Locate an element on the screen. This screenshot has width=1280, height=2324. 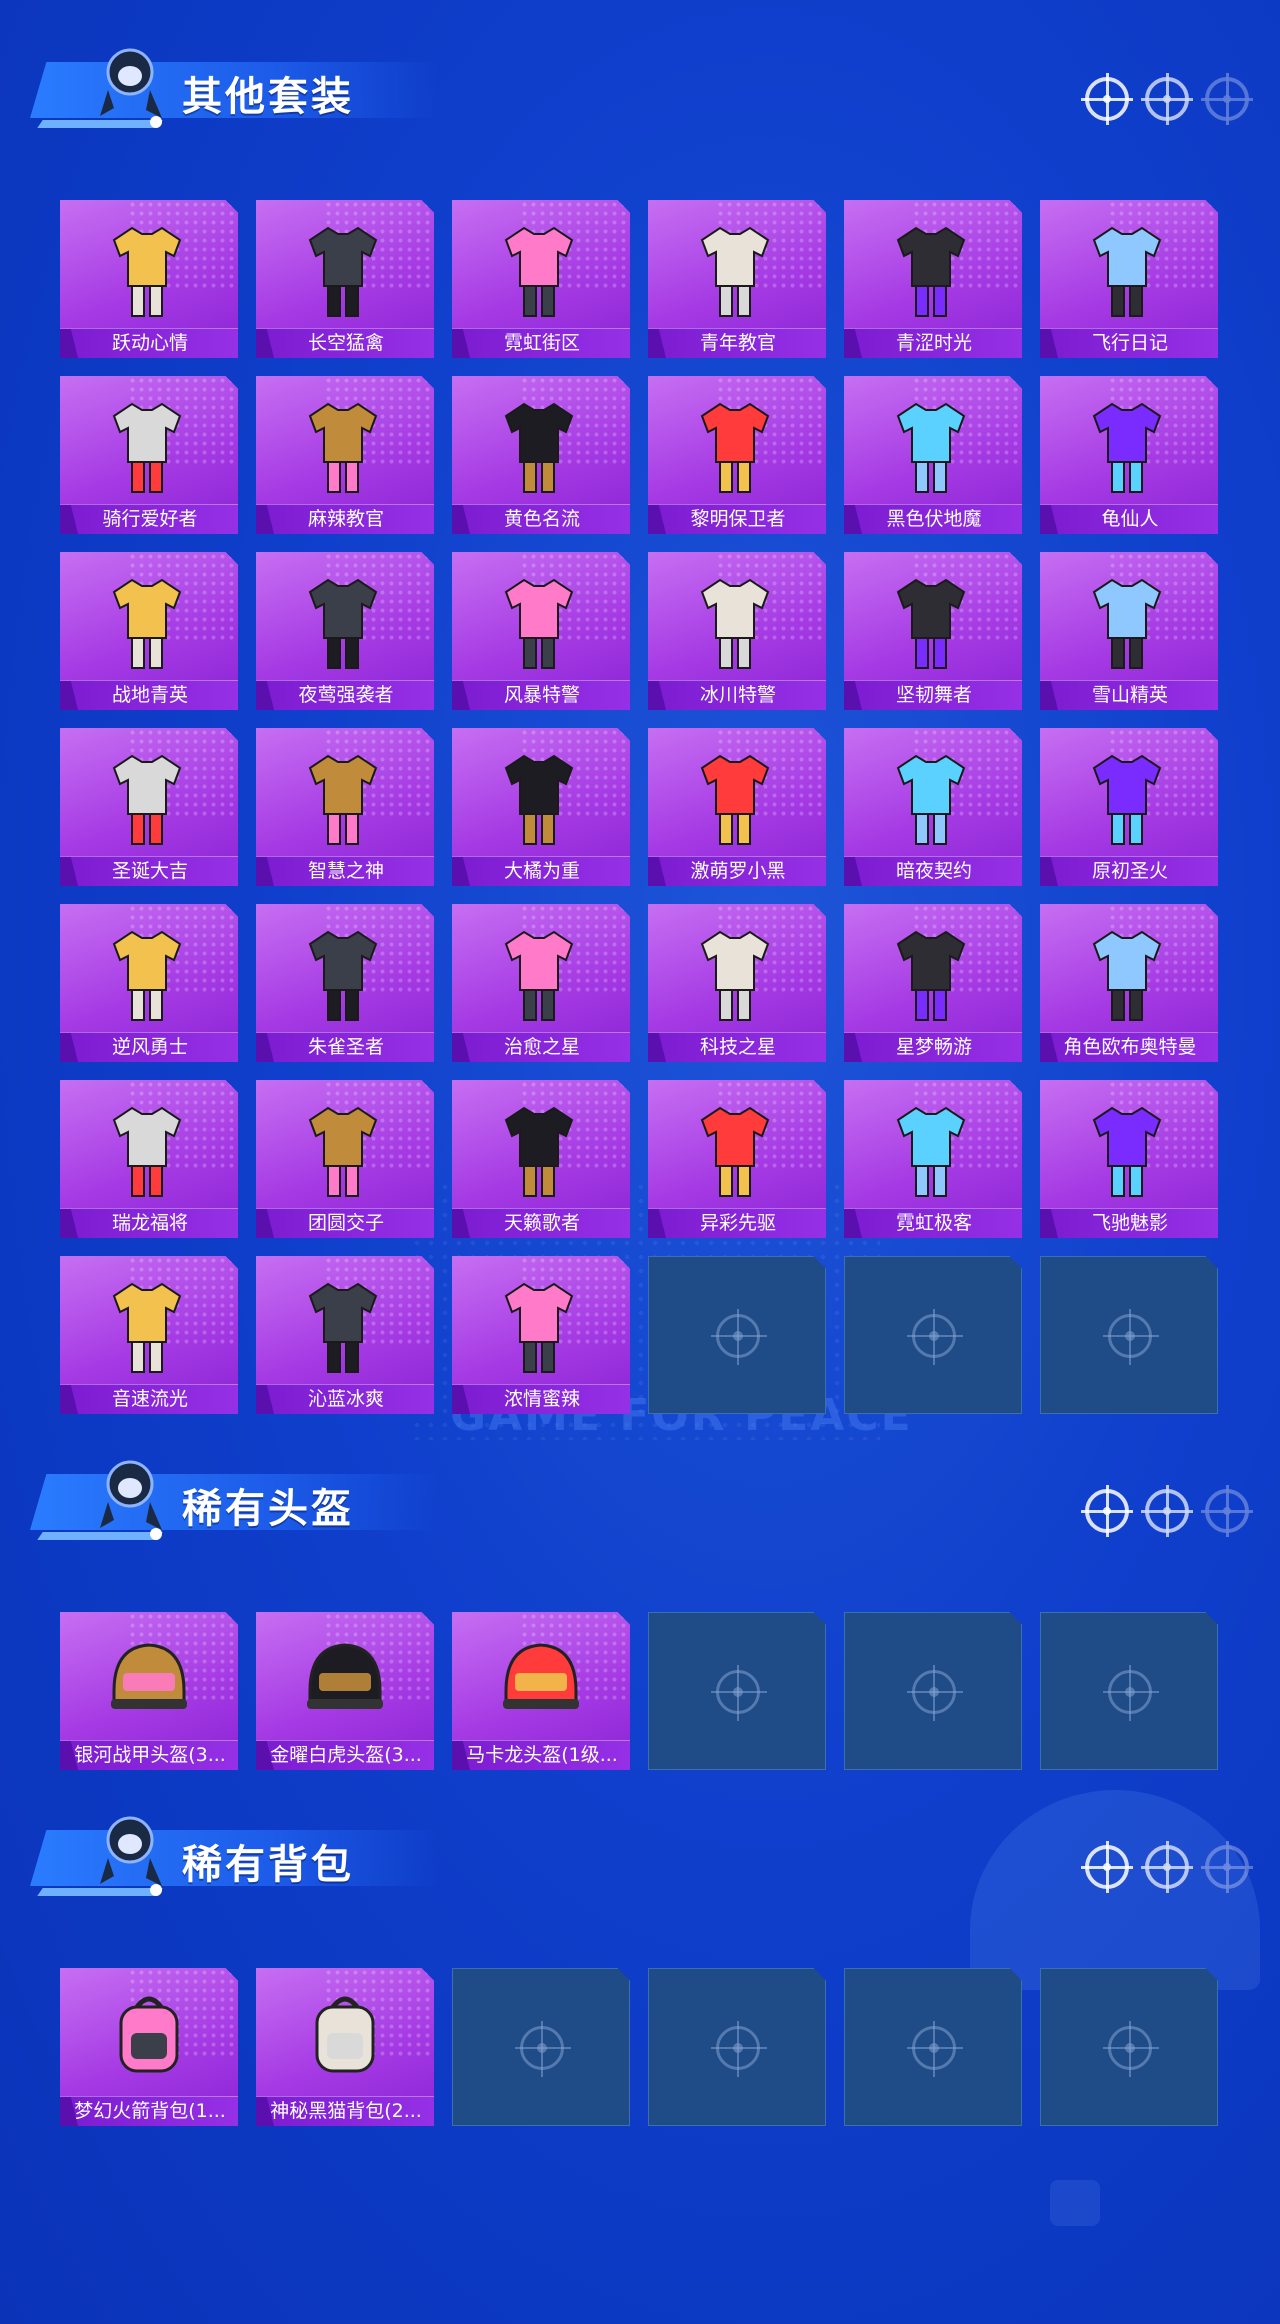
item-card: 飞行日记 is located at coordinates (1129, 279).